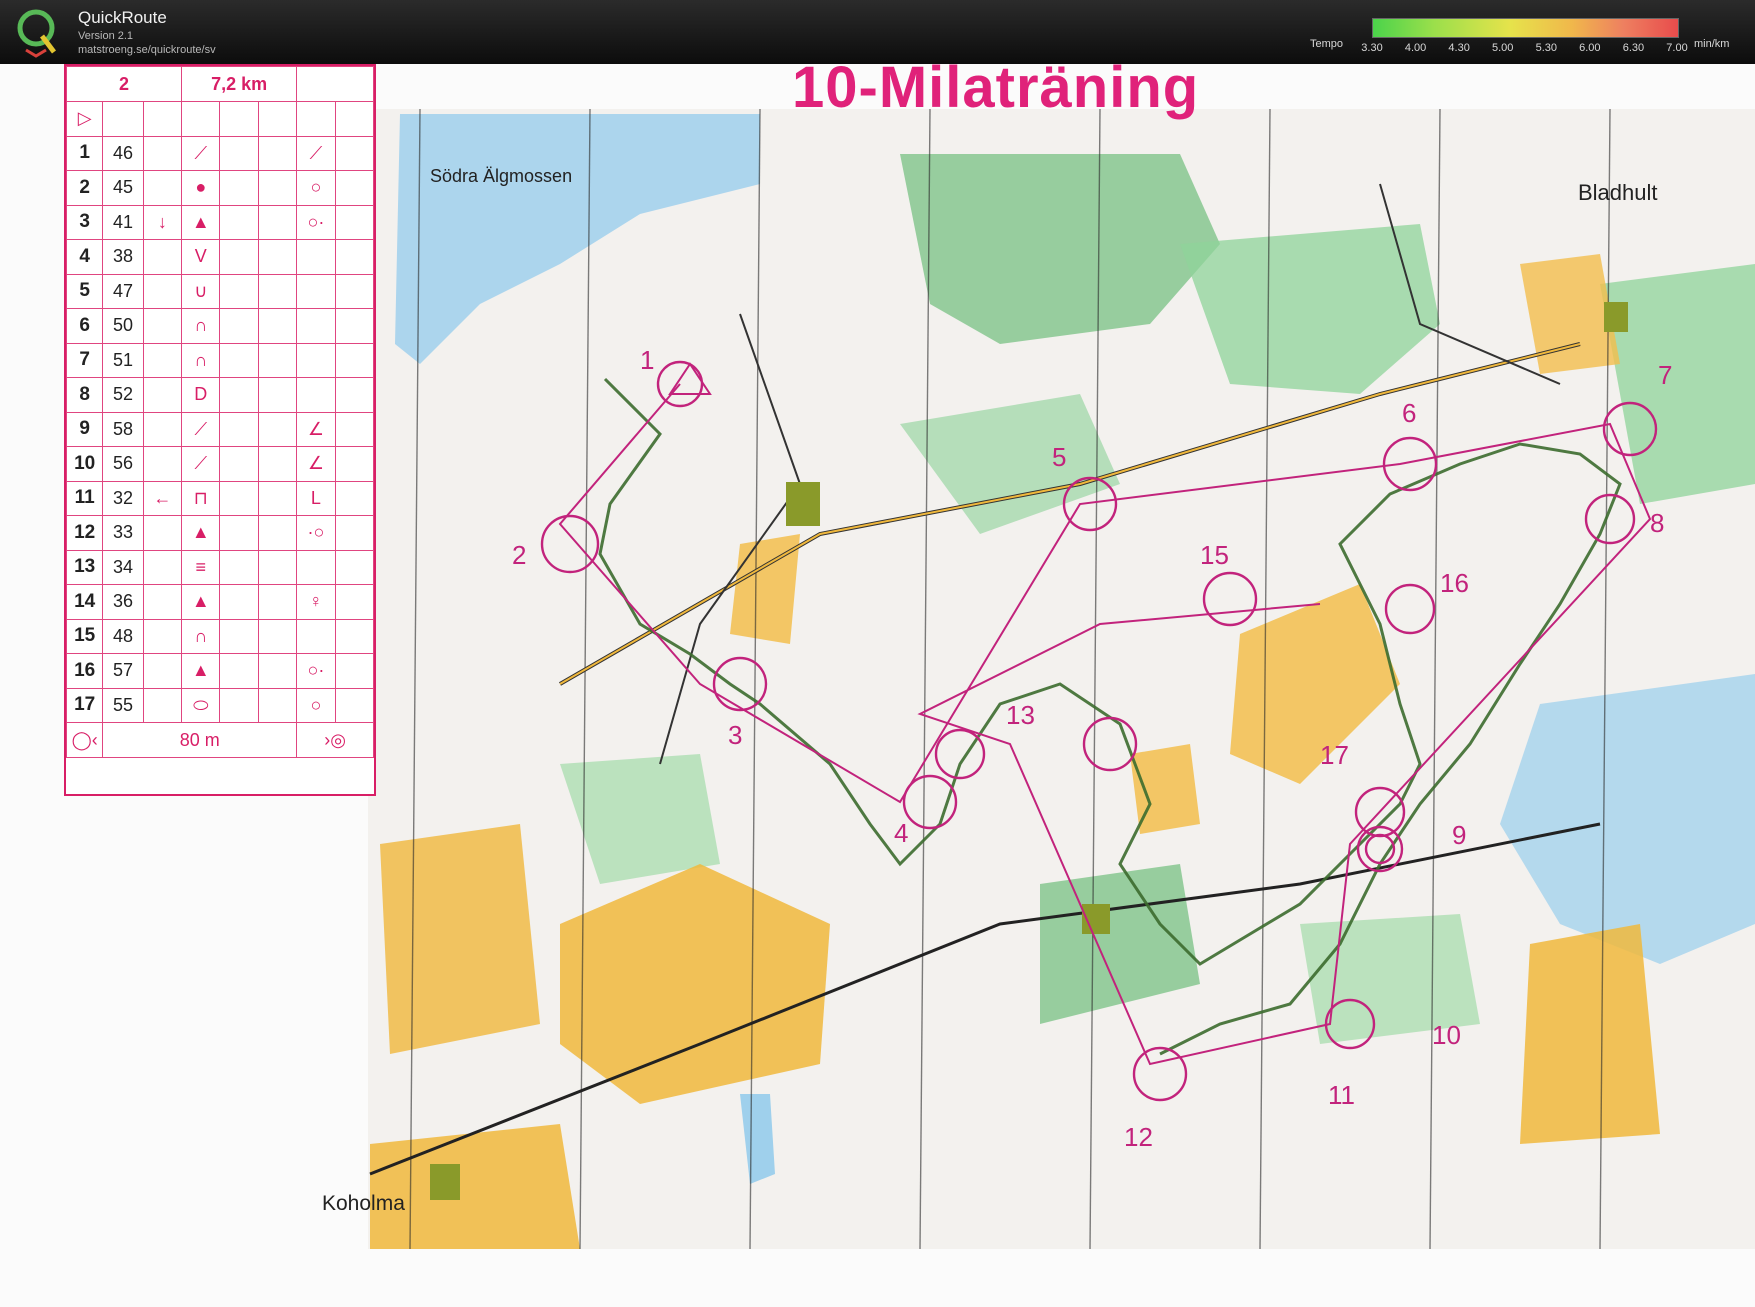 The image size is (1755, 1307). Describe the element at coordinates (123, 636) in the screenshot. I see `control-code-cell: 48` at that location.